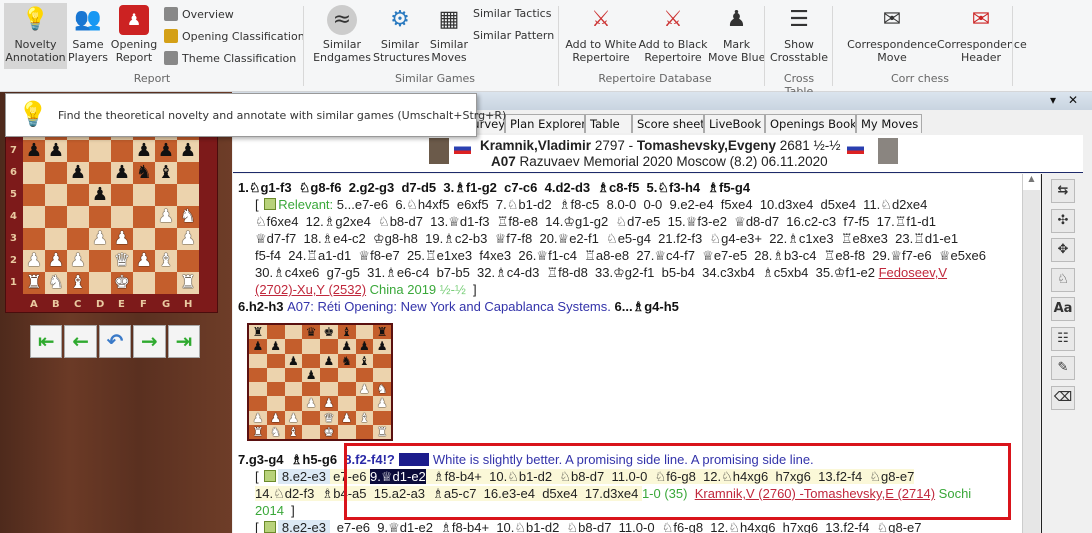 The width and height of the screenshot is (1092, 533). What do you see at coordinates (1063, 309) in the screenshot?
I see `toolbar-button-icon: Aa` at bounding box center [1063, 309].